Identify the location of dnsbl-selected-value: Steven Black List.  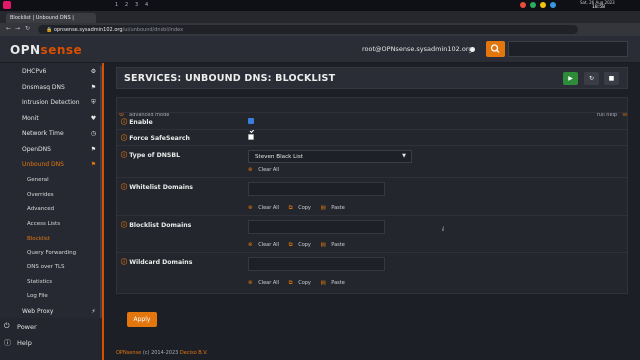
(279, 157).